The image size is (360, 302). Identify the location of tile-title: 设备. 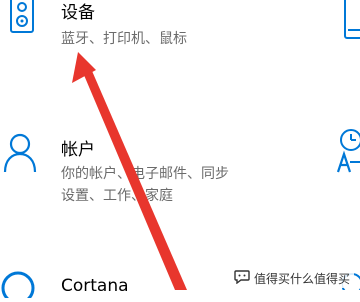
(78, 13).